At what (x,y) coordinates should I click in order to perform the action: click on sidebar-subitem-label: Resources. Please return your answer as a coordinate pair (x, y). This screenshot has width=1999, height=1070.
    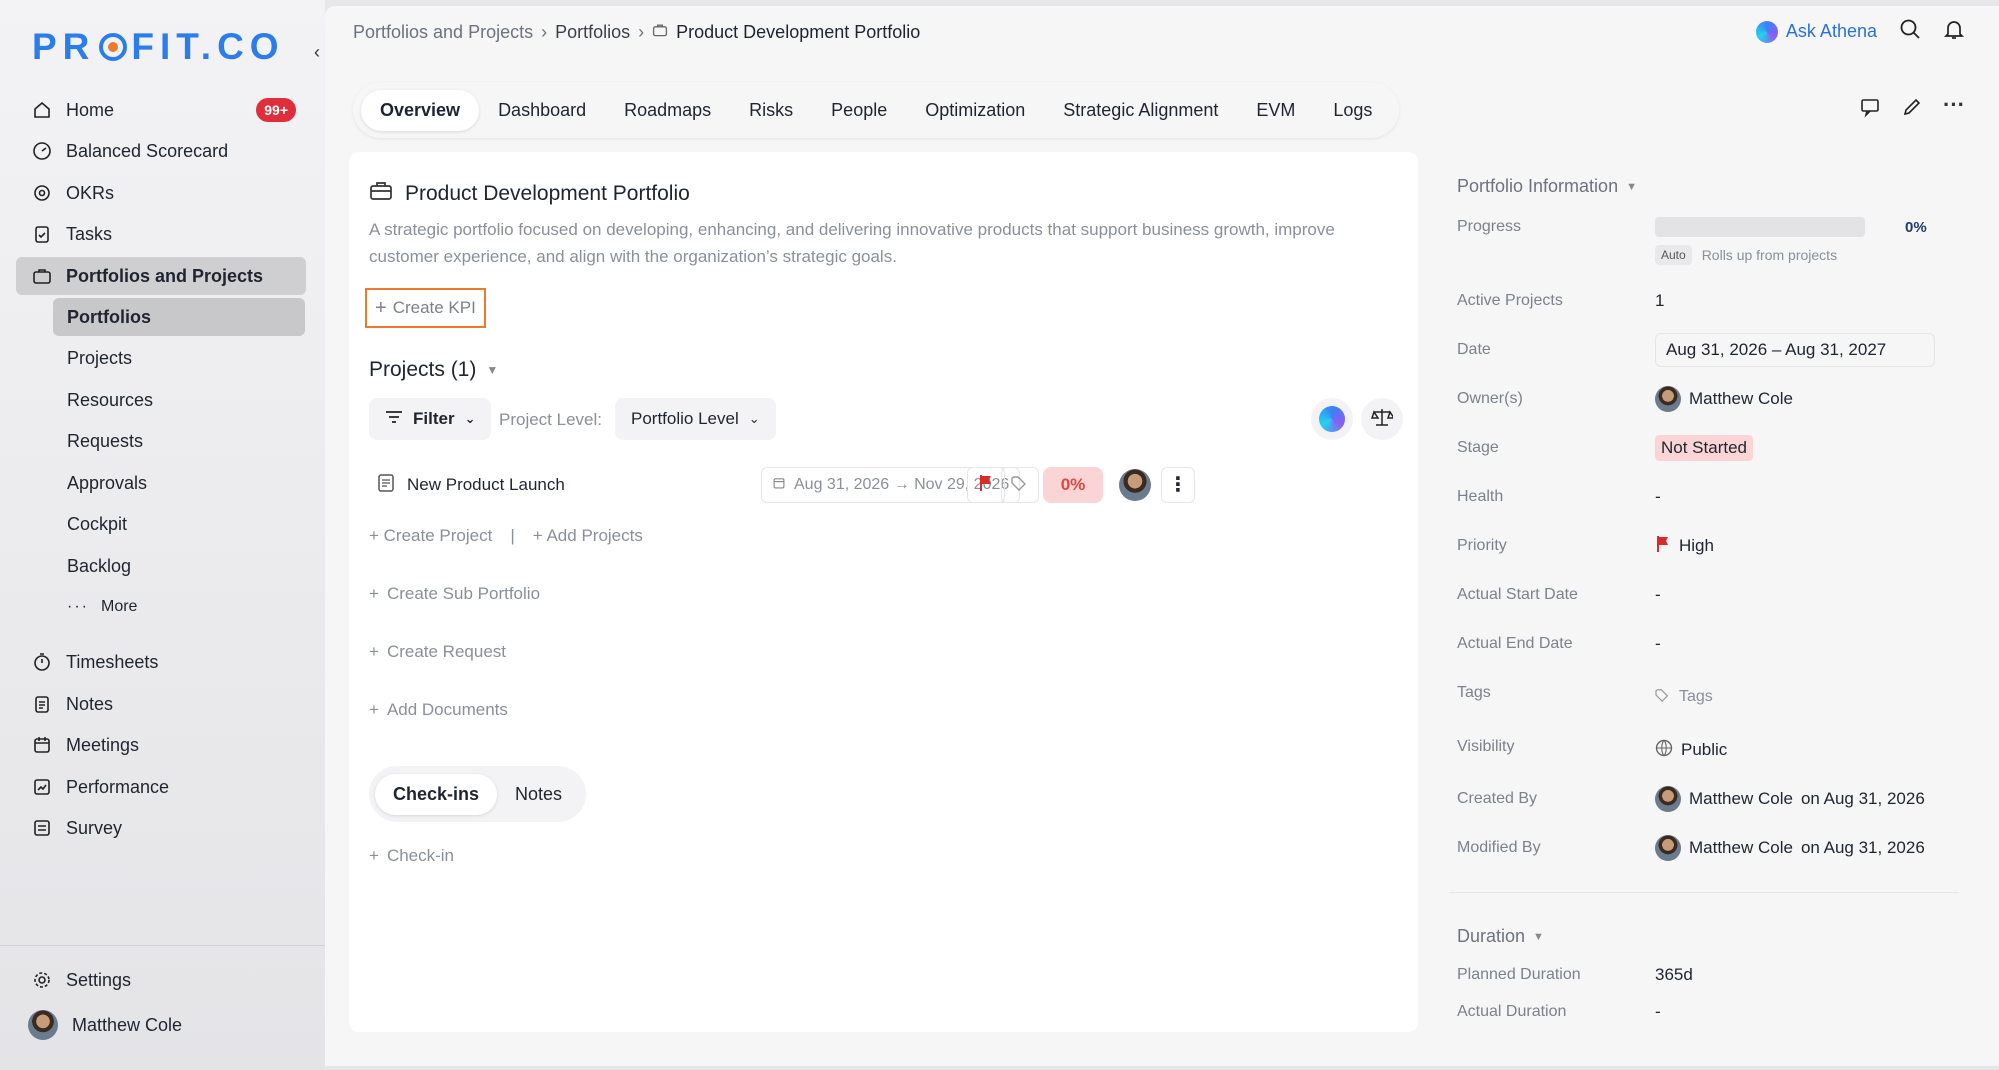
    Looking at the image, I should click on (110, 399).